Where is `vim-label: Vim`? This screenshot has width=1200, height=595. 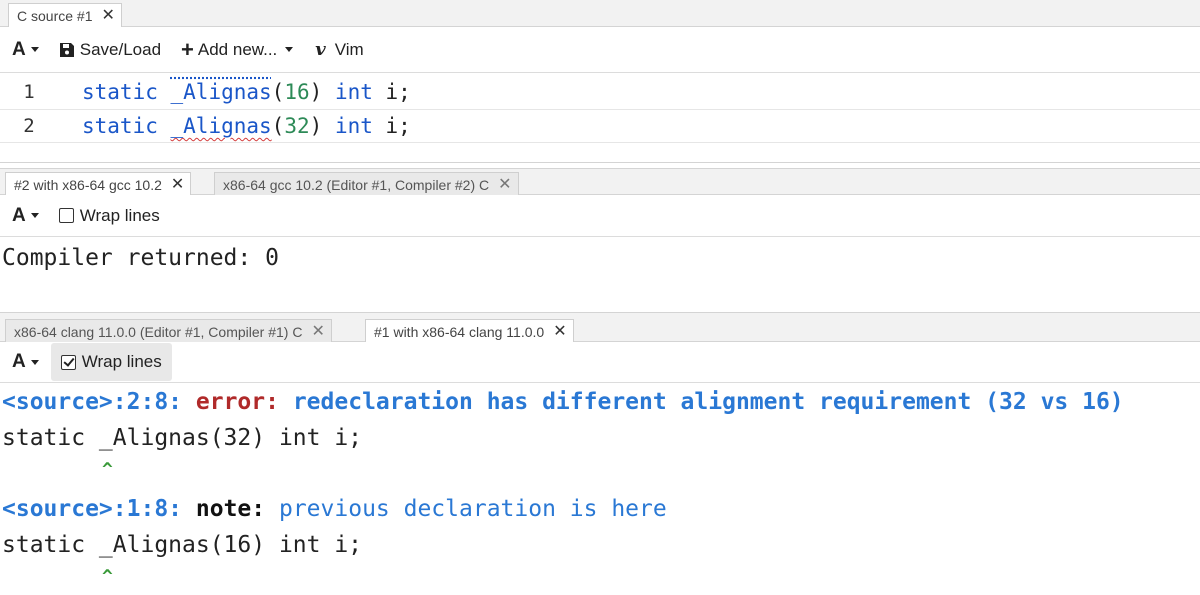 vim-label: Vim is located at coordinates (349, 49).